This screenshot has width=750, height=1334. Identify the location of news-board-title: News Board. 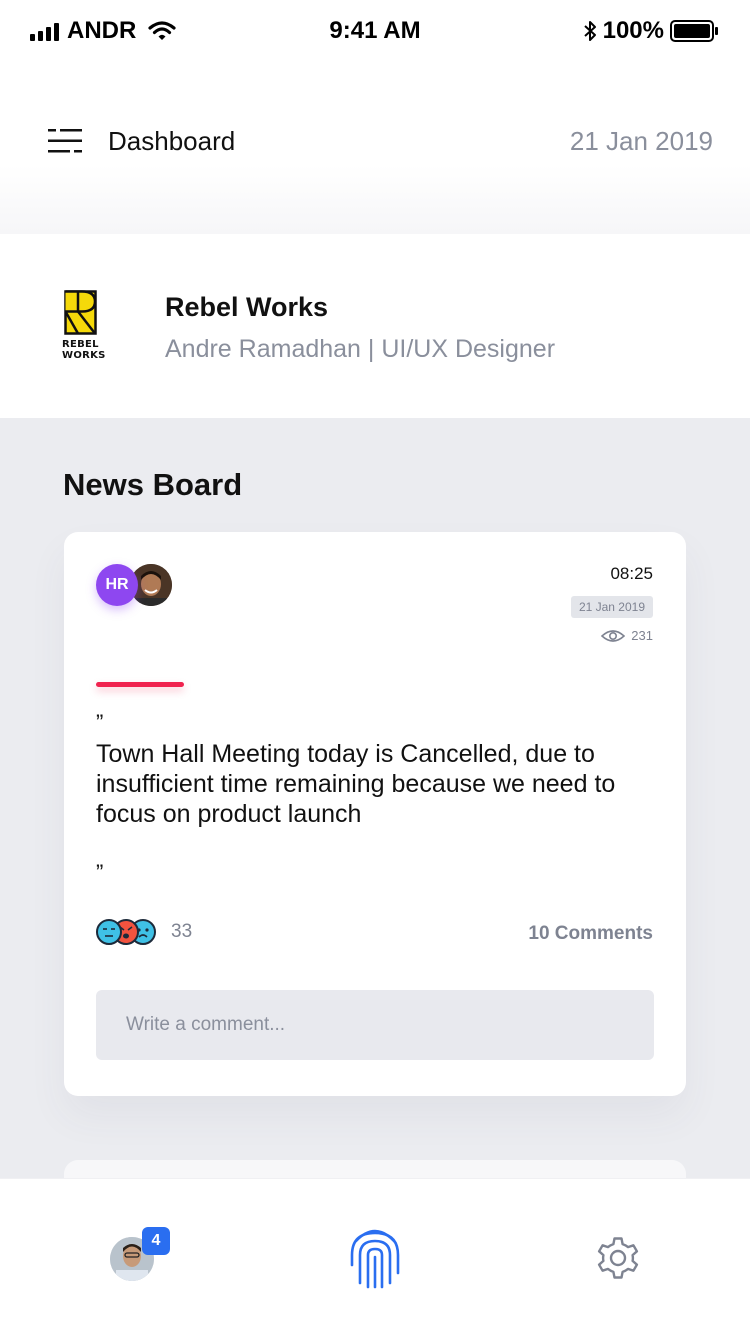
(153, 484).